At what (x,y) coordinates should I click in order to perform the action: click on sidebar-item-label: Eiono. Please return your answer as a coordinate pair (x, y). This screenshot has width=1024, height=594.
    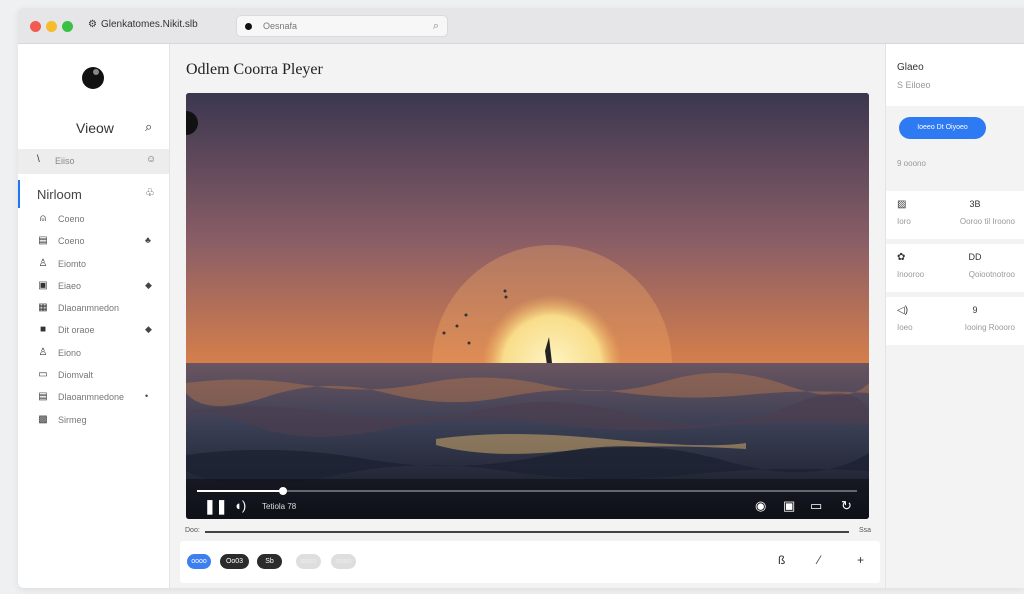
    Looking at the image, I should click on (70, 352).